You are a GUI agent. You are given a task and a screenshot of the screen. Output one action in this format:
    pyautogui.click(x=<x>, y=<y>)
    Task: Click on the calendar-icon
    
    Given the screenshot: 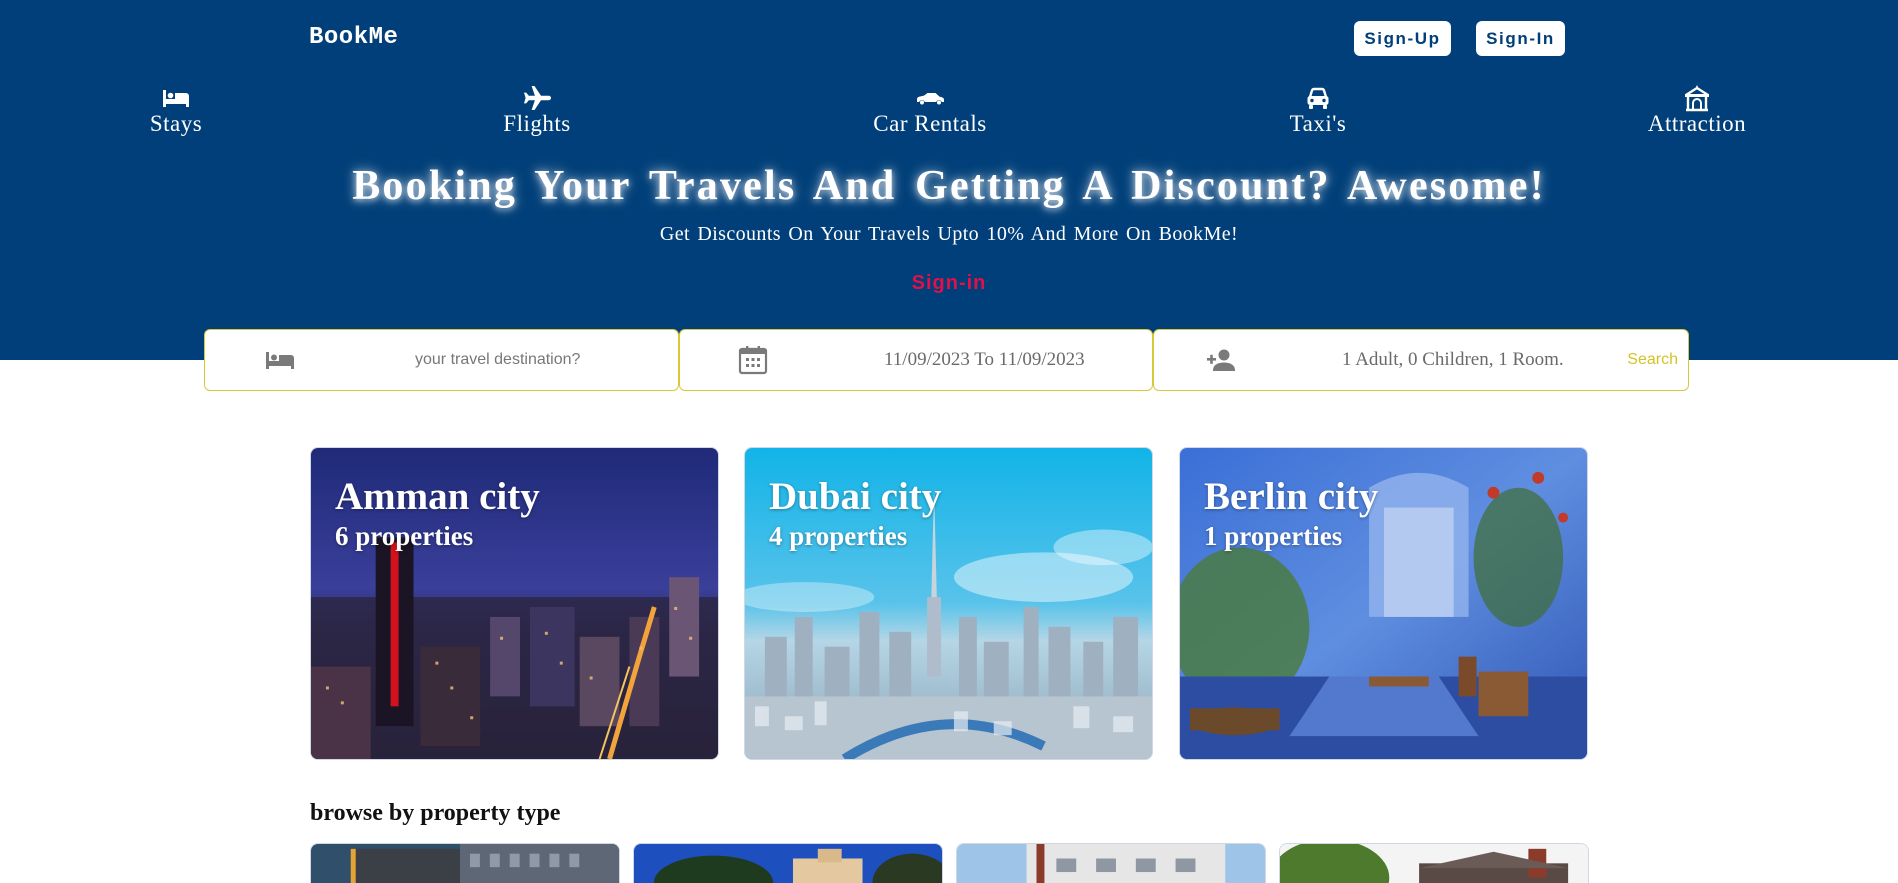 What is the action you would take?
    pyautogui.click(x=753, y=360)
    